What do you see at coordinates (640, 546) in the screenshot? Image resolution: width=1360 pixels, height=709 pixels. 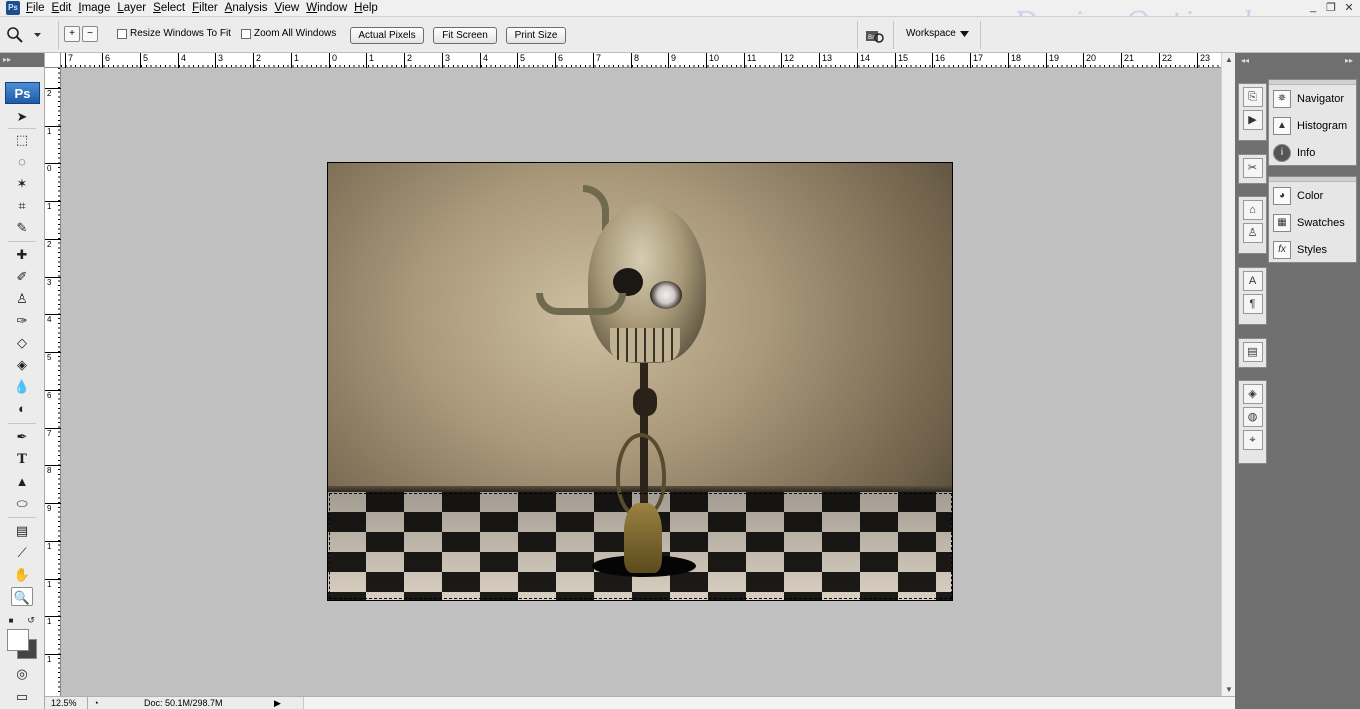 I see `marquee-selection` at bounding box center [640, 546].